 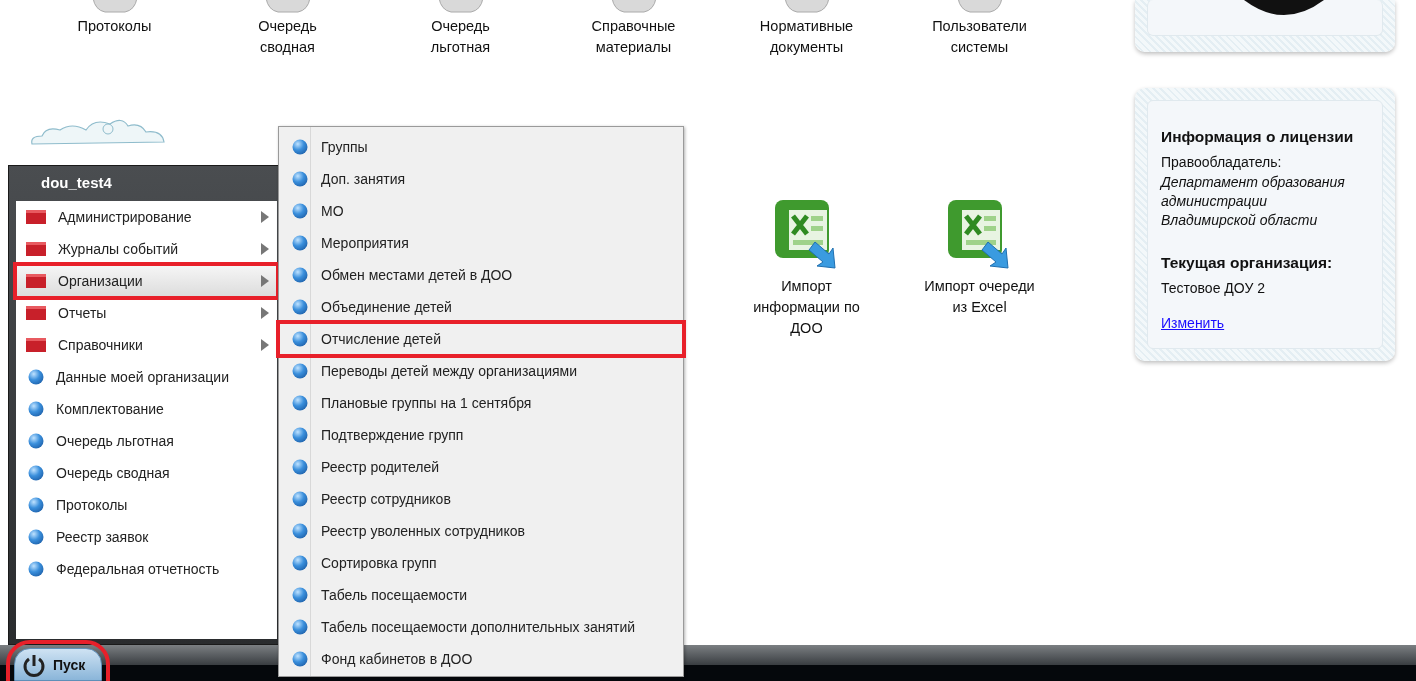 What do you see at coordinates (114, 26) in the screenshot?
I see `icon-label: Протоколы` at bounding box center [114, 26].